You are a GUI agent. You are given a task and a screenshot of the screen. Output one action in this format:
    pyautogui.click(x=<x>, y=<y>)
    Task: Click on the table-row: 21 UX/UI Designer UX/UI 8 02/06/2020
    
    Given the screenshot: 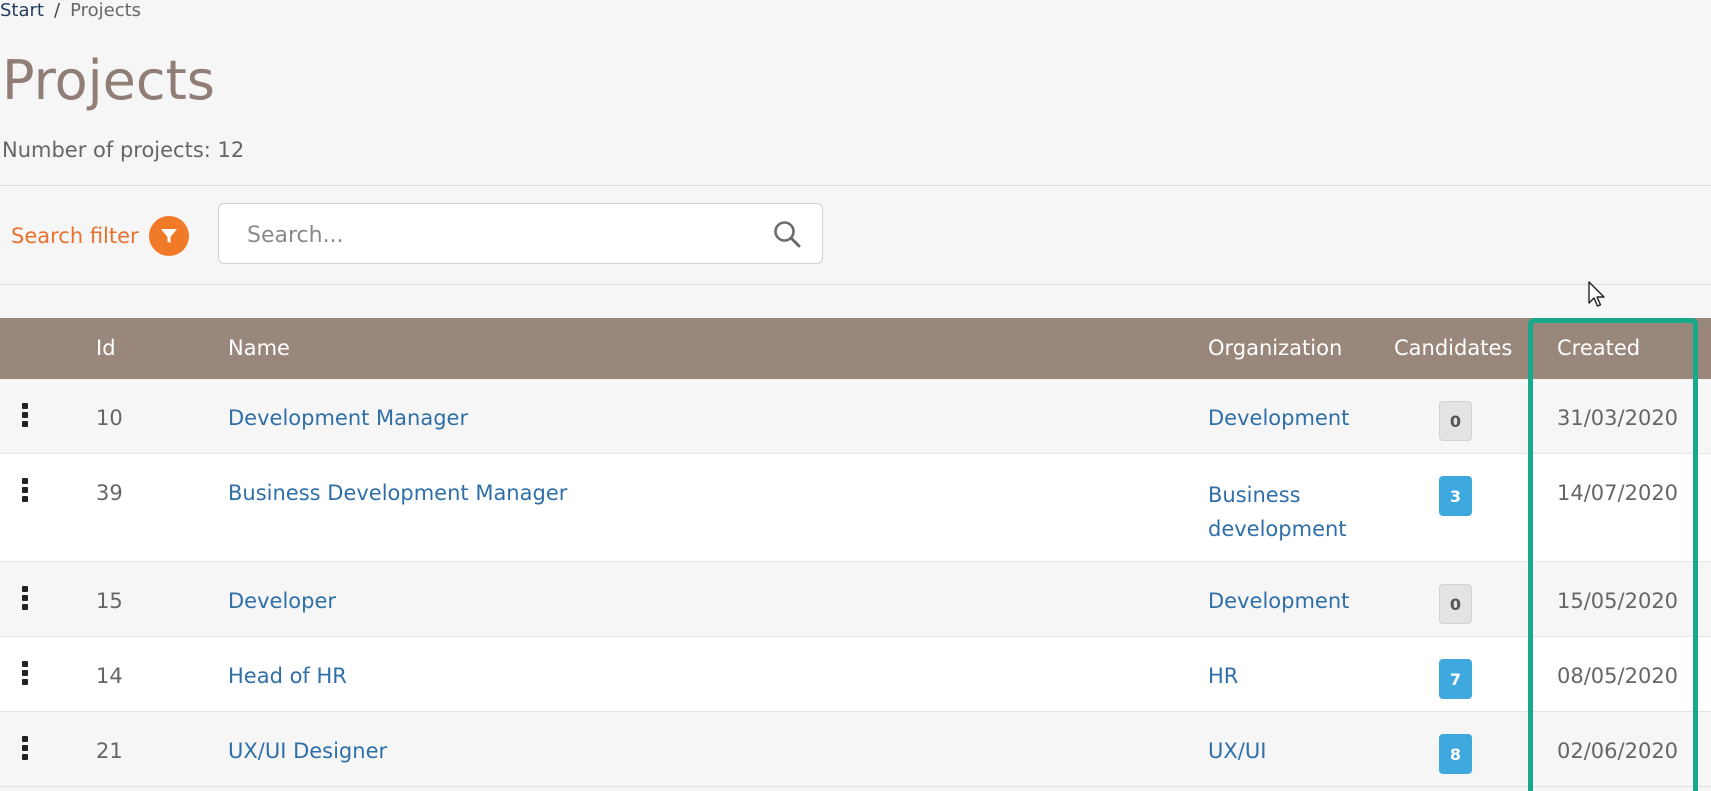 What is the action you would take?
    pyautogui.click(x=855, y=749)
    